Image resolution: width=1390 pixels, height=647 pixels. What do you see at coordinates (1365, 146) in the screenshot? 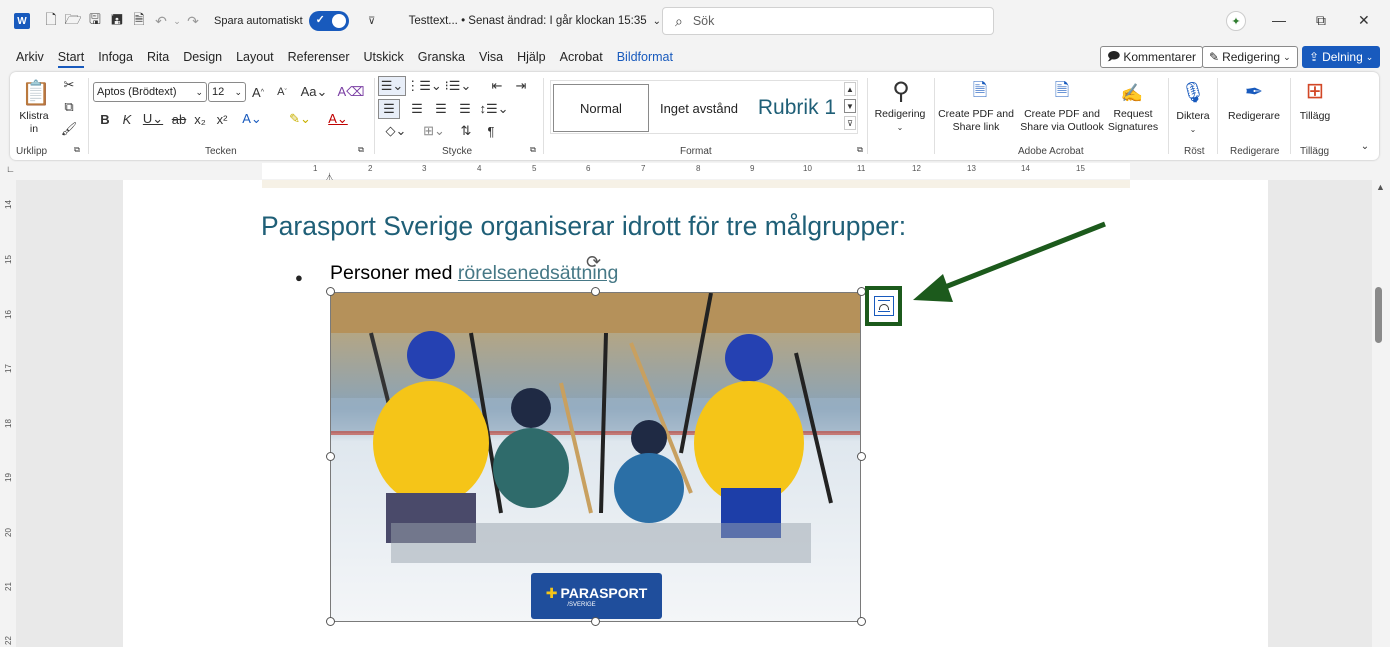
I see `collapse-ribbon-icon: ⌄` at bounding box center [1365, 146].